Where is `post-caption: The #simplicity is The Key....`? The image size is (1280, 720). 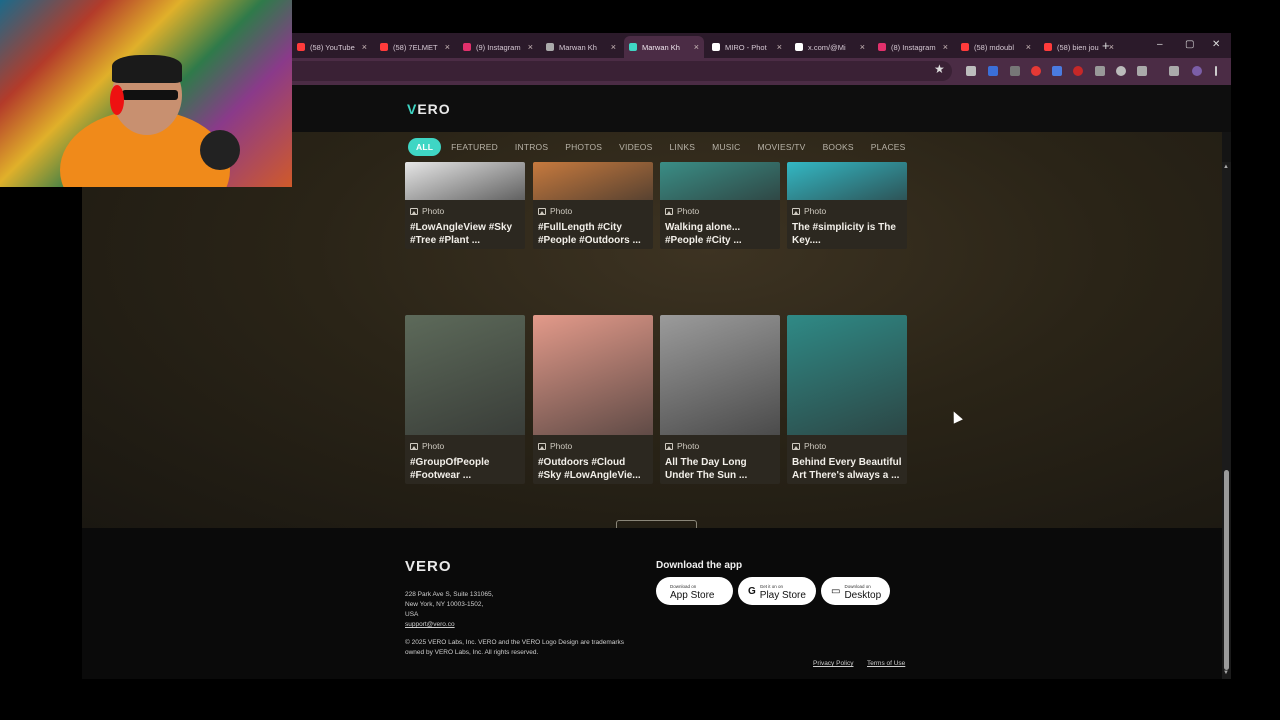
post-caption: The #simplicity is The Key.... is located at coordinates (847, 235).